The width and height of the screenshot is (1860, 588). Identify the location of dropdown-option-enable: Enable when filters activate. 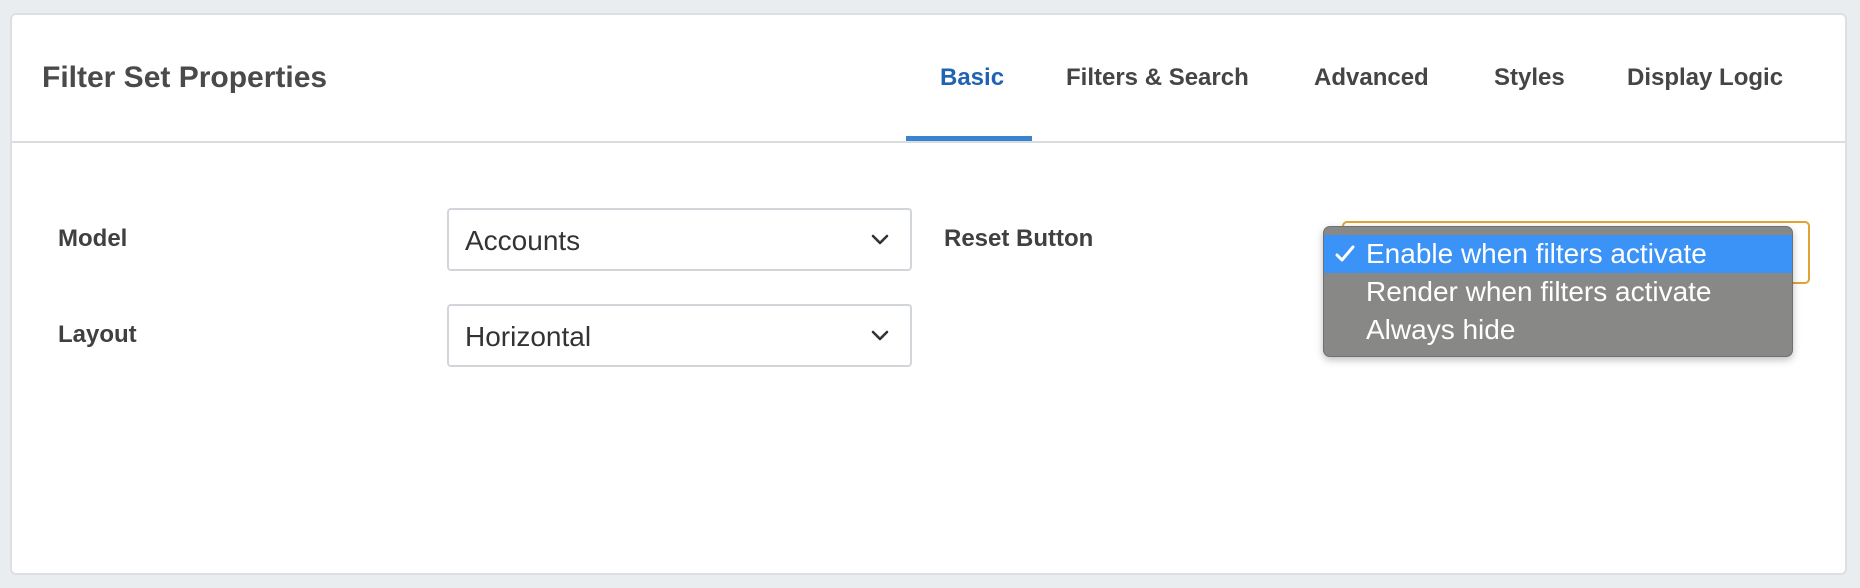
(1558, 254).